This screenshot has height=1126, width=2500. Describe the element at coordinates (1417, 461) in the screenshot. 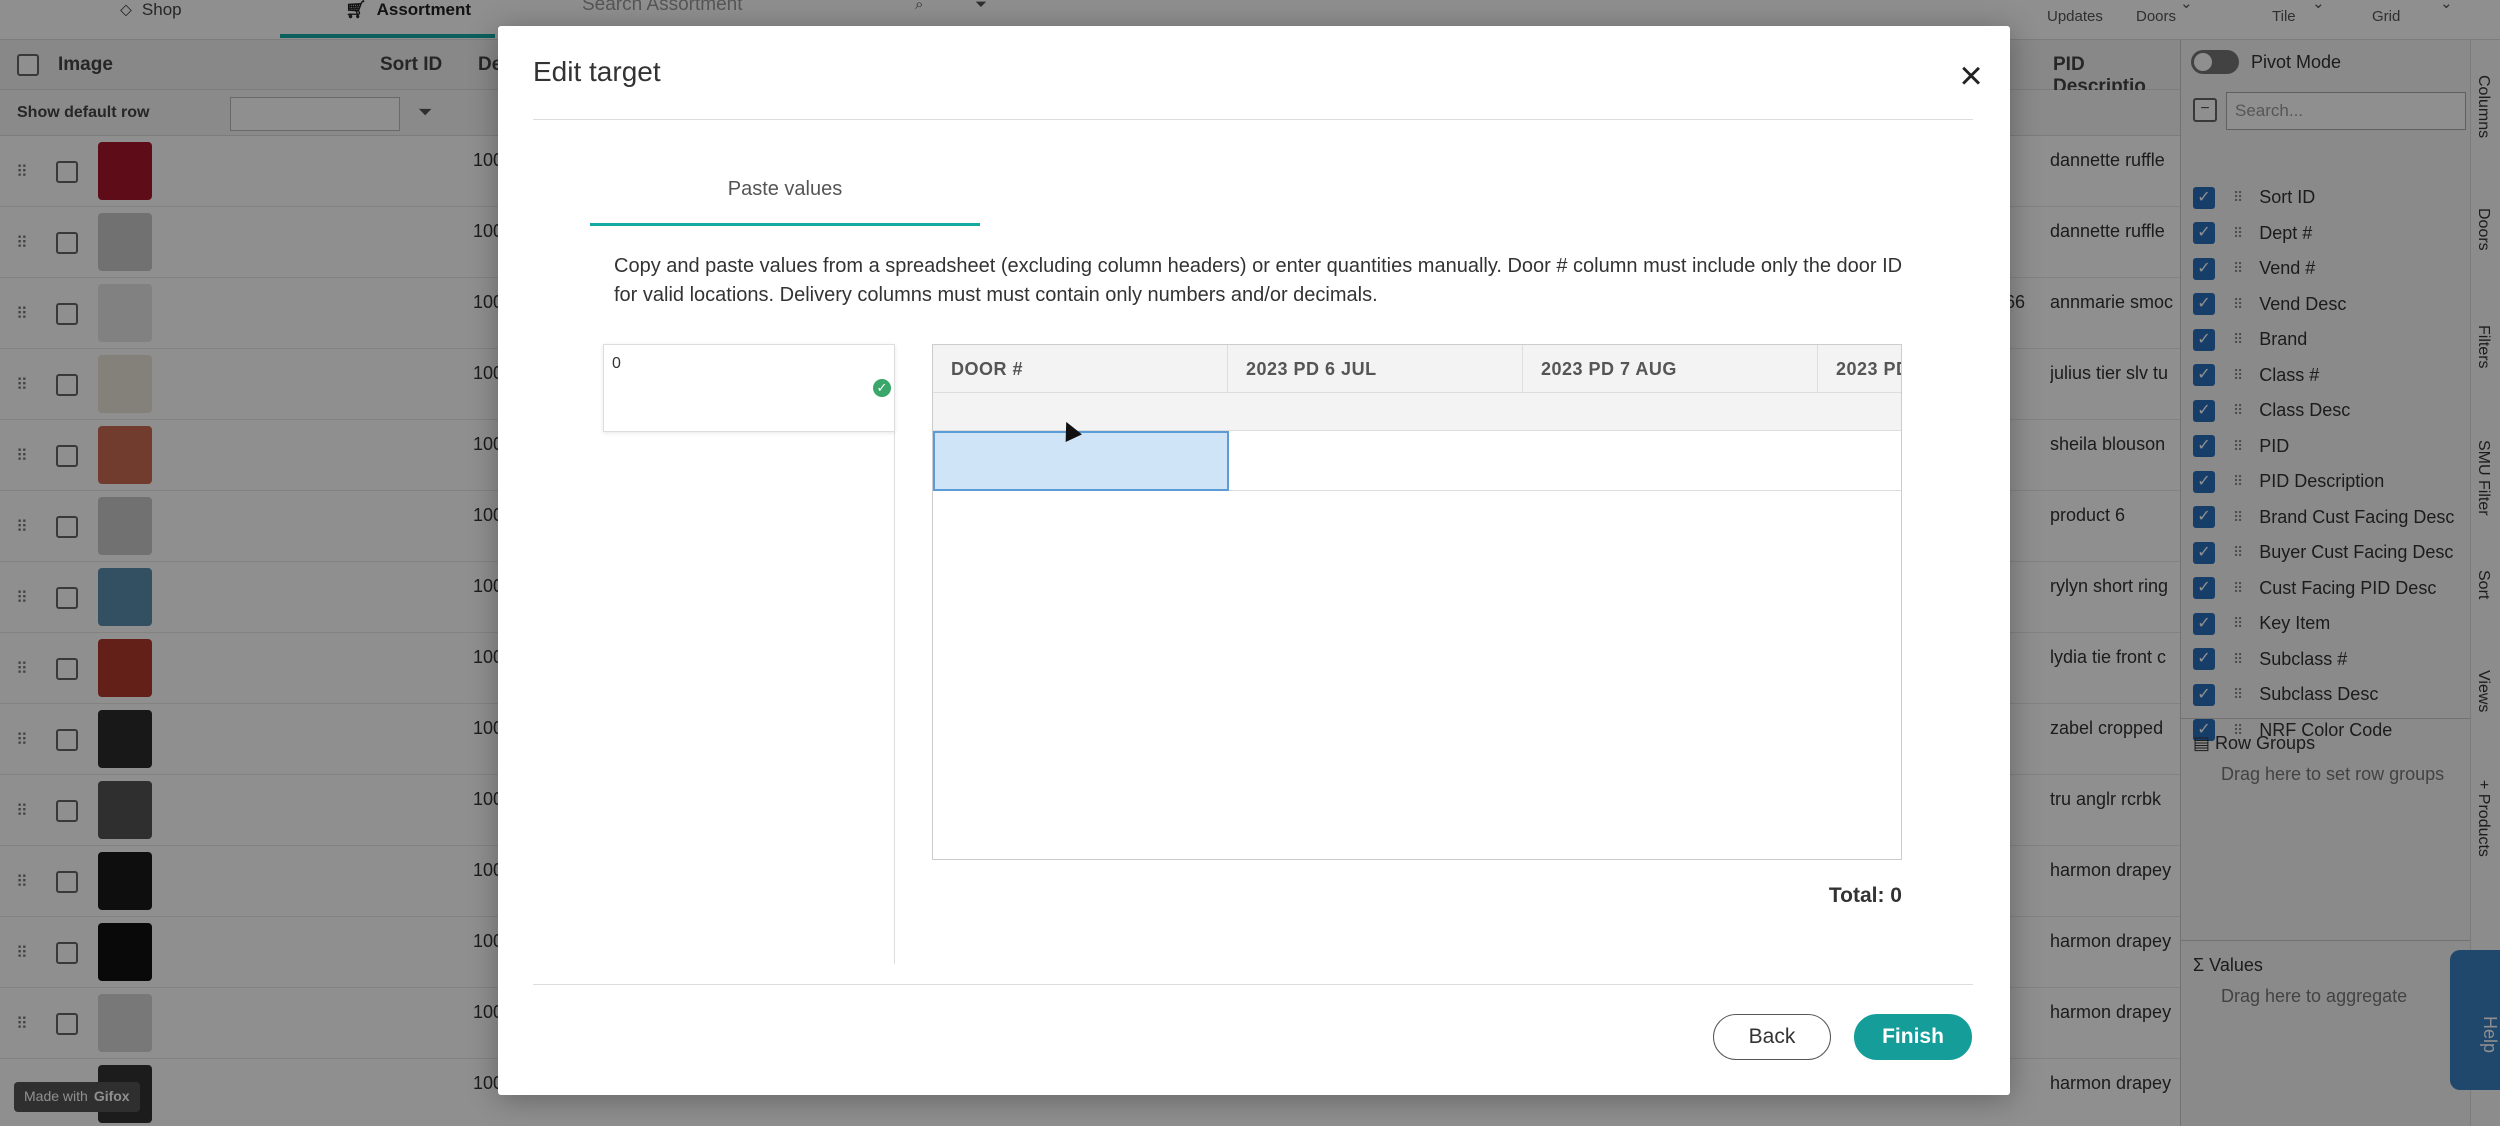

I see `table-row` at that location.